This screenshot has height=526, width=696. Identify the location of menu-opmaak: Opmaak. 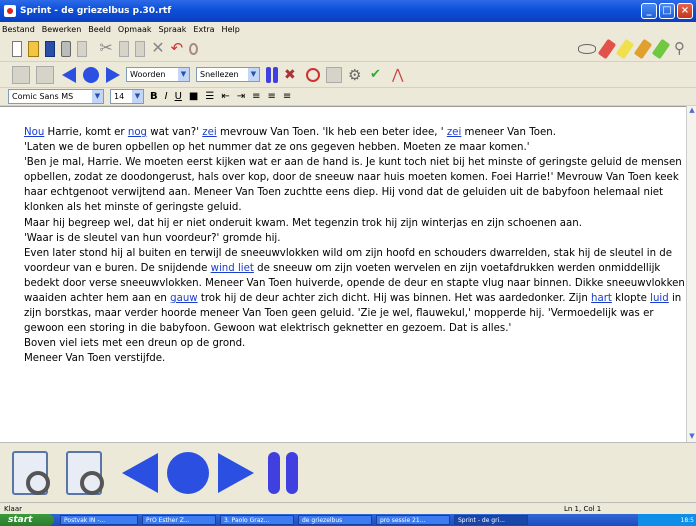
(135, 29).